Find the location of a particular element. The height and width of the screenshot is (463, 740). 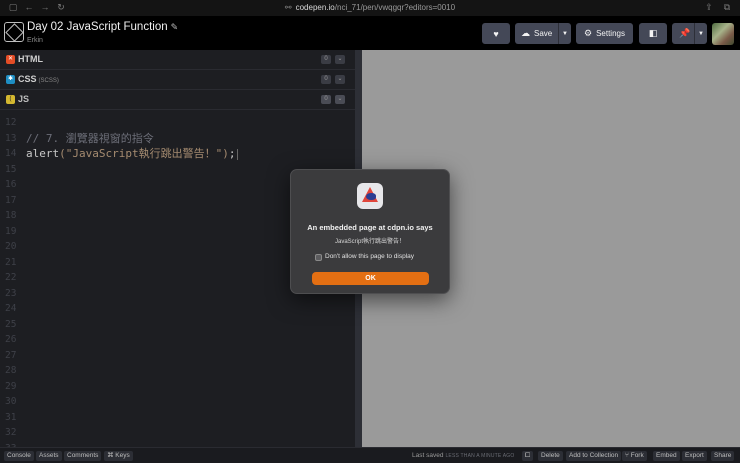

assets-button: Assets is located at coordinates (49, 456).